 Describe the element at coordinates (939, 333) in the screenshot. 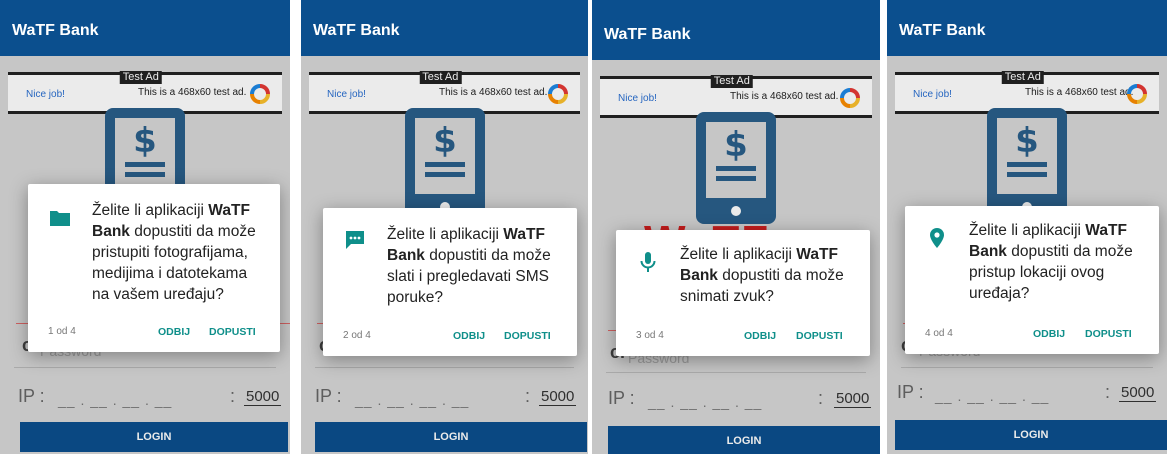

I see `dialog-counter: 4 od 4` at that location.